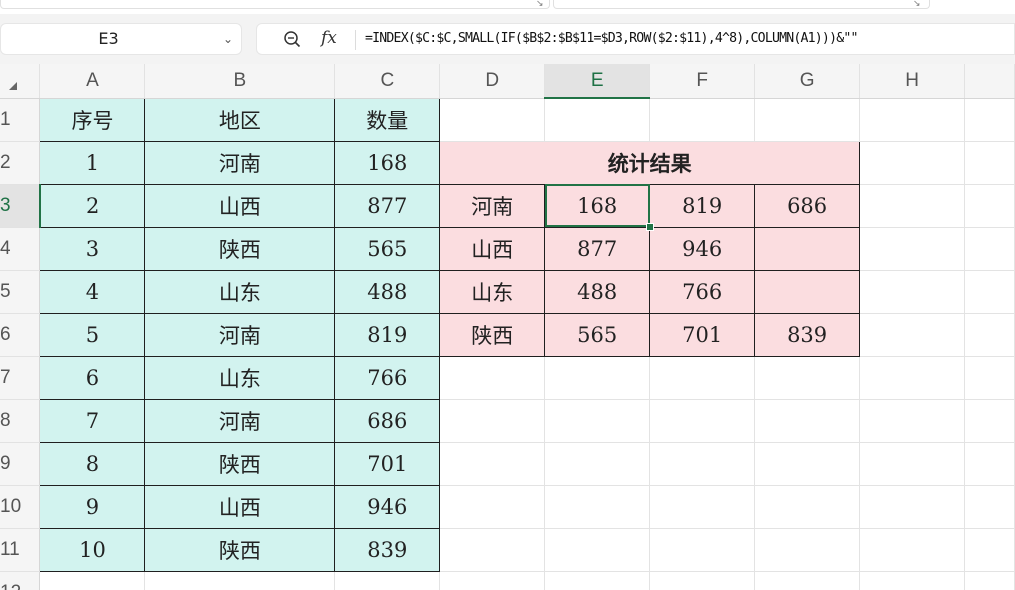 The image size is (1015, 590). Describe the element at coordinates (92, 162) in the screenshot. I see `cell-a2: 1` at that location.